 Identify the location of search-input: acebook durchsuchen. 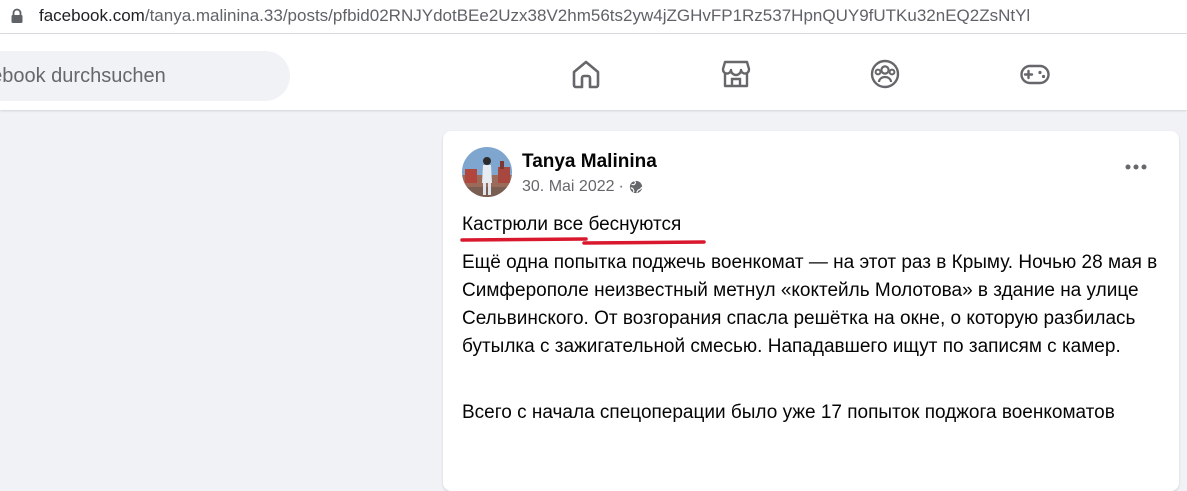
(145, 76).